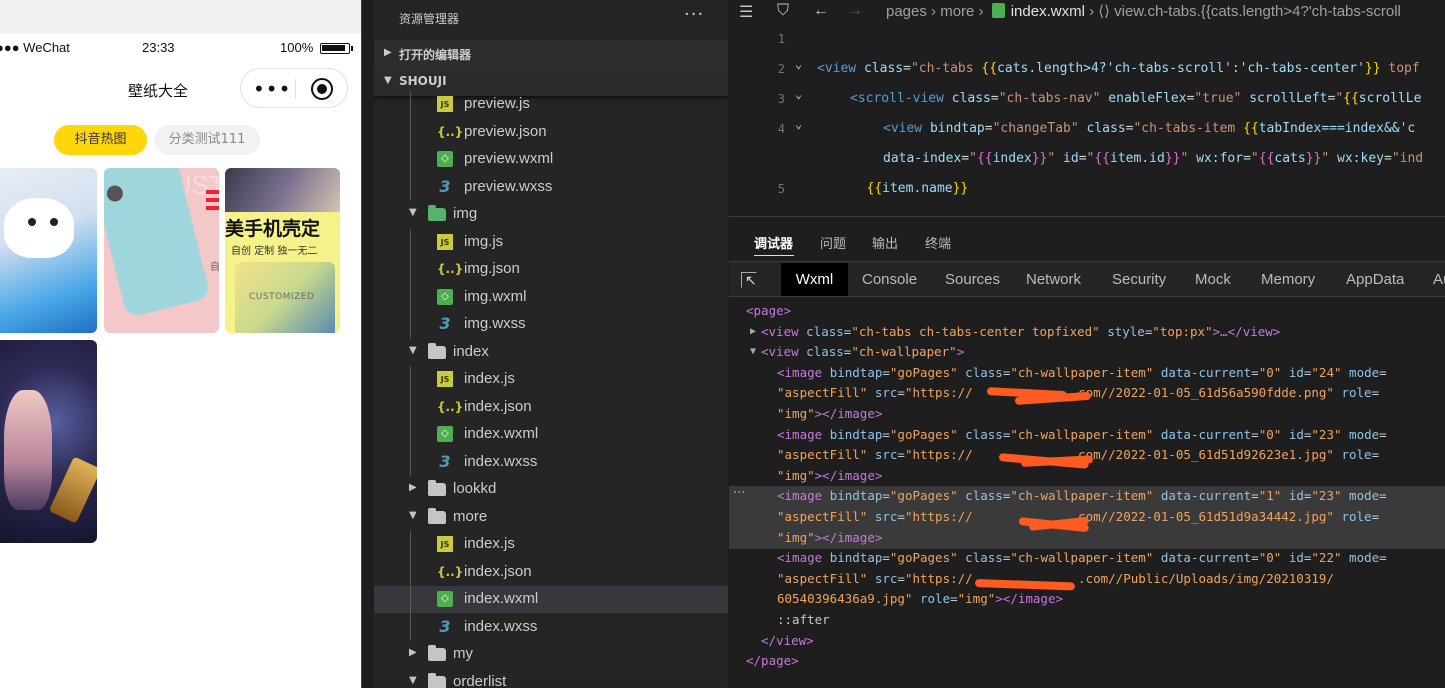  What do you see at coordinates (749, 280) in the screenshot?
I see `inspect-element-icon` at bounding box center [749, 280].